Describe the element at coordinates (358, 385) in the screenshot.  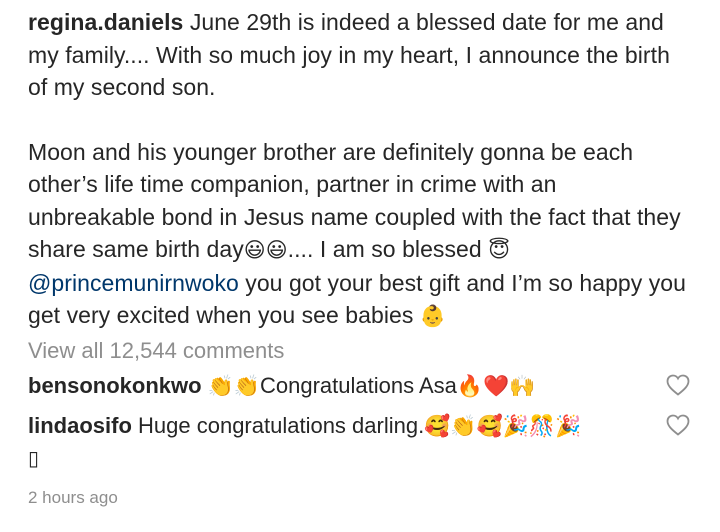
I see `comment-text: Congratulations Asa` at that location.